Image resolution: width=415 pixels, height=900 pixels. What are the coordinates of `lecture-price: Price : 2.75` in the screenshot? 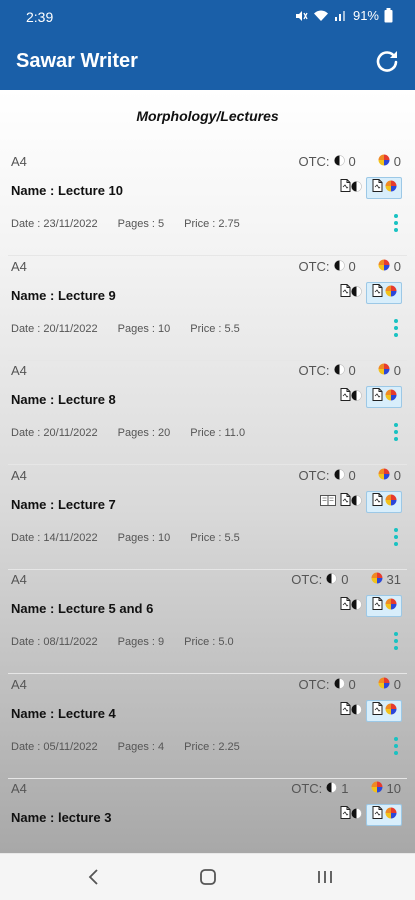 It's located at (212, 224).